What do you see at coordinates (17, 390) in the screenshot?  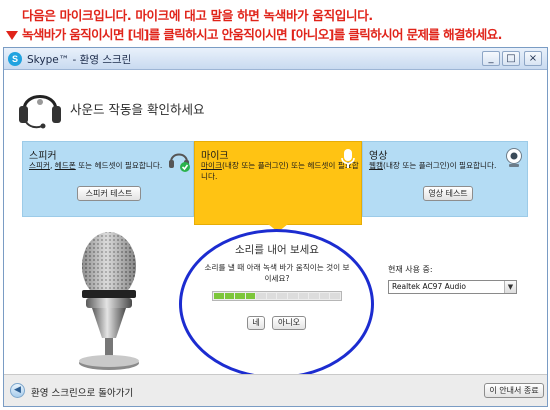 I see `back-arrow-icon: ◀` at bounding box center [17, 390].